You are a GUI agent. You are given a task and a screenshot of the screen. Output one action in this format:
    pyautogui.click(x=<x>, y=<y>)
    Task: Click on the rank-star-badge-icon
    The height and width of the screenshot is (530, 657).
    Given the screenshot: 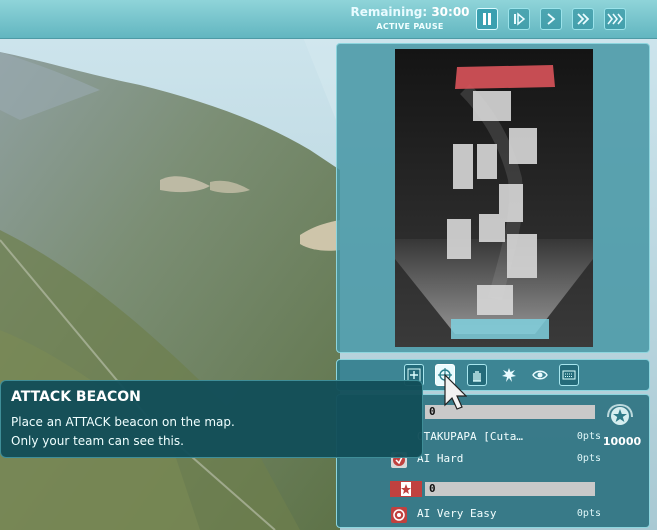 What is the action you would take?
    pyautogui.click(x=620, y=414)
    